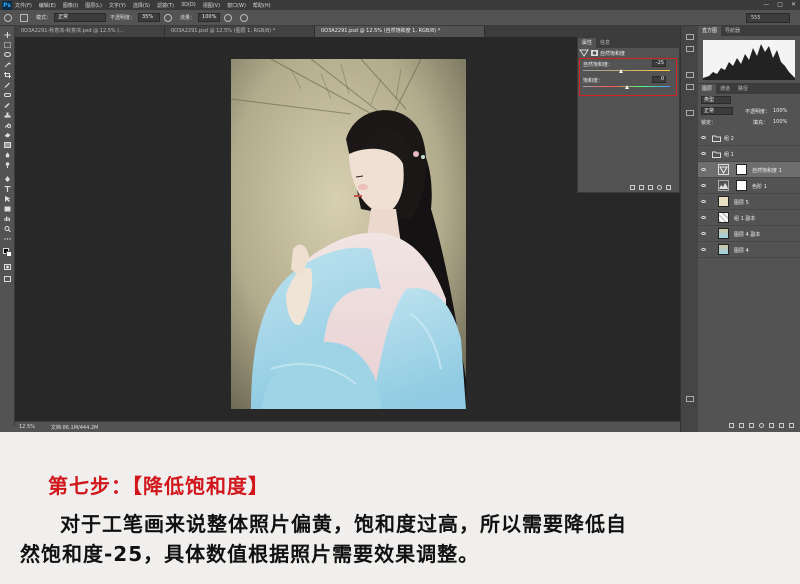  I want to click on new-layer-icon, so click(781, 425).